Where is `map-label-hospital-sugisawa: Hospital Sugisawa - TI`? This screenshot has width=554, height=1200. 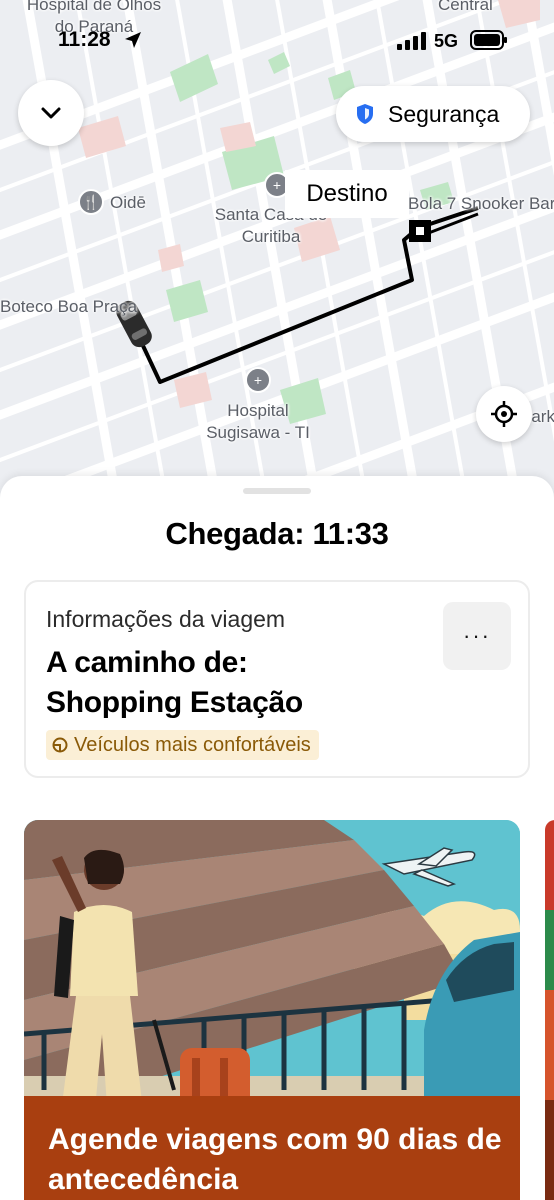 map-label-hospital-sugisawa: Hospital Sugisawa - TI is located at coordinates (258, 421).